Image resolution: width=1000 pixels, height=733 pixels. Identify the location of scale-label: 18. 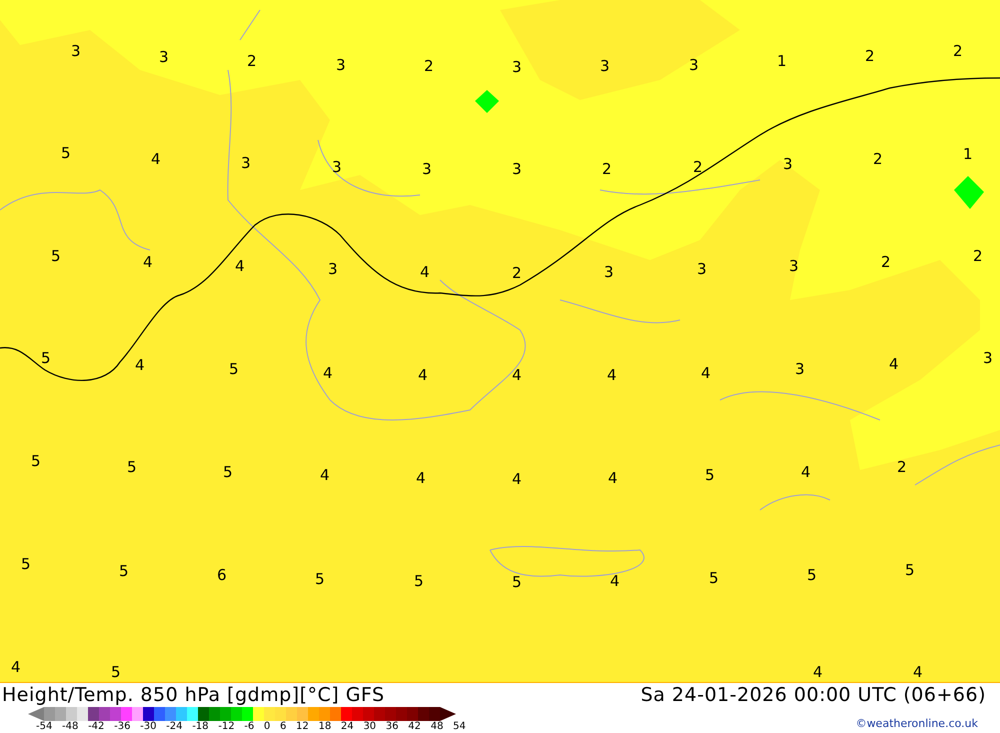
(325, 727).